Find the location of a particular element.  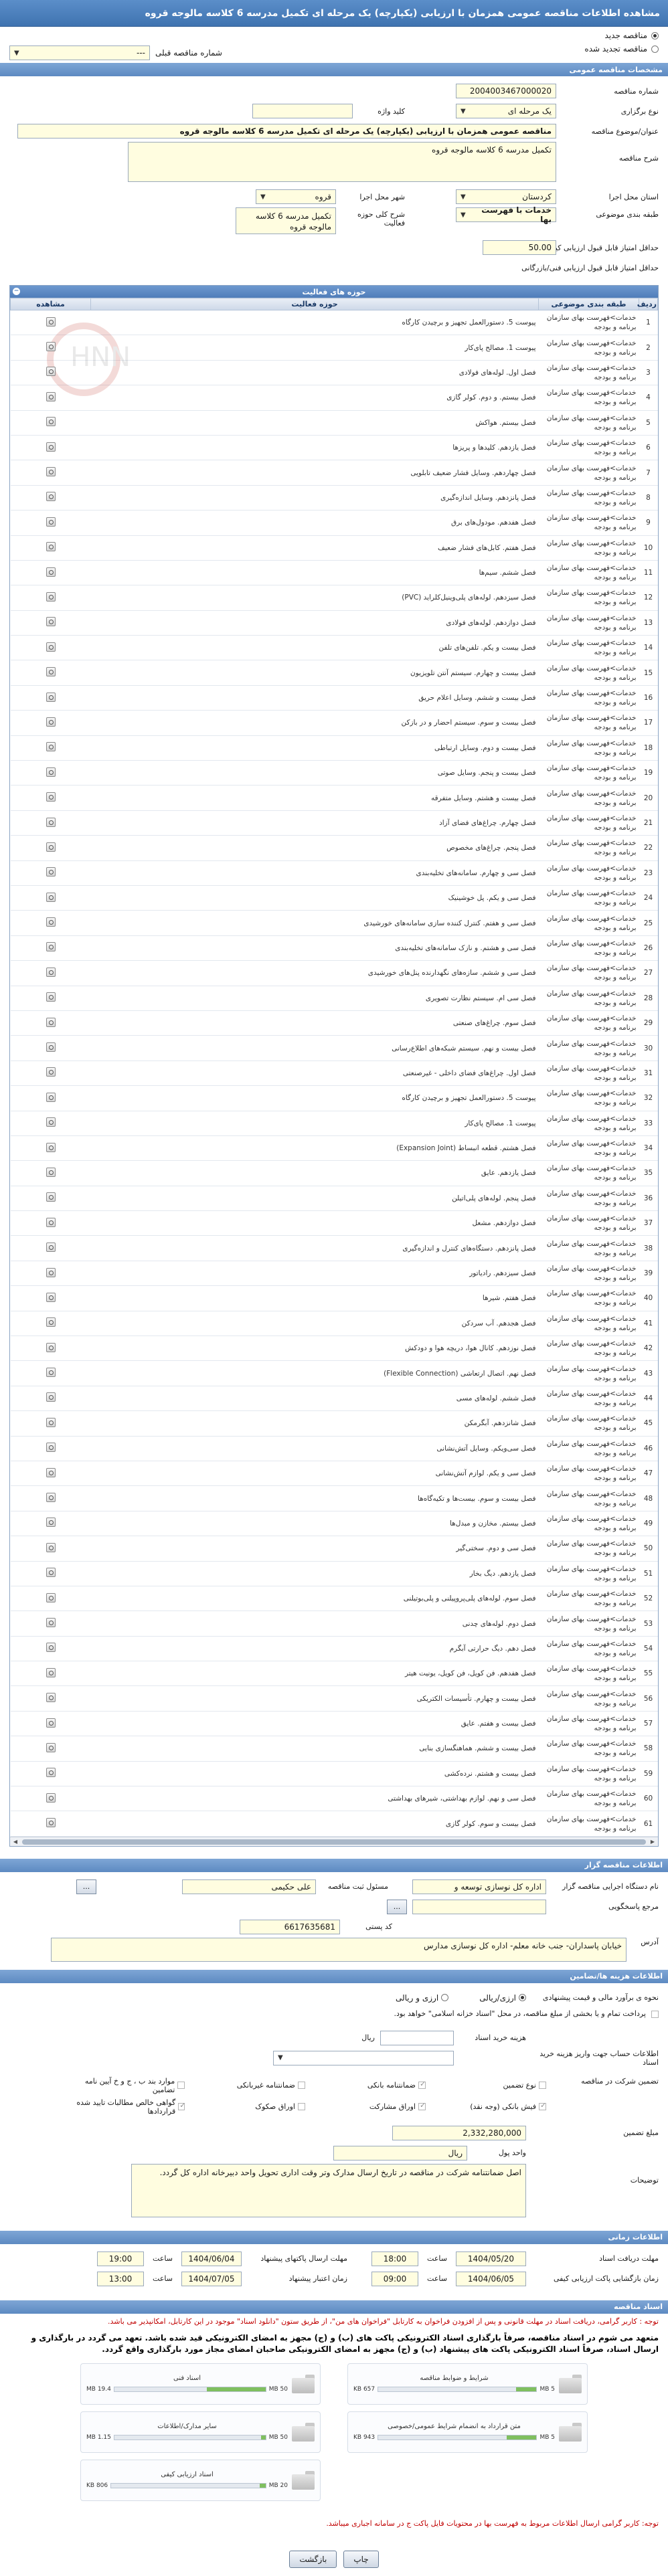

scroll-right-icon: ▶ is located at coordinates (653, 1842).